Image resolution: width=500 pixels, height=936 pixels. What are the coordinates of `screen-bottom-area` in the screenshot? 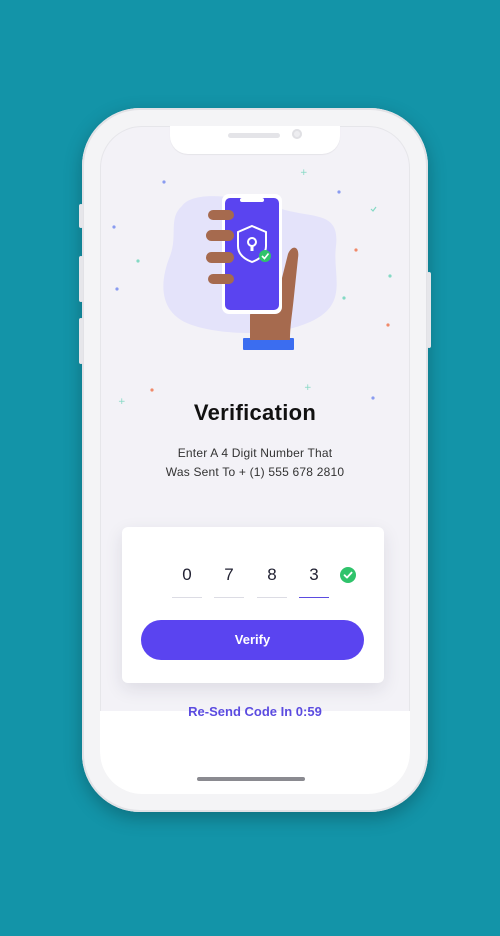 It's located at (255, 752).